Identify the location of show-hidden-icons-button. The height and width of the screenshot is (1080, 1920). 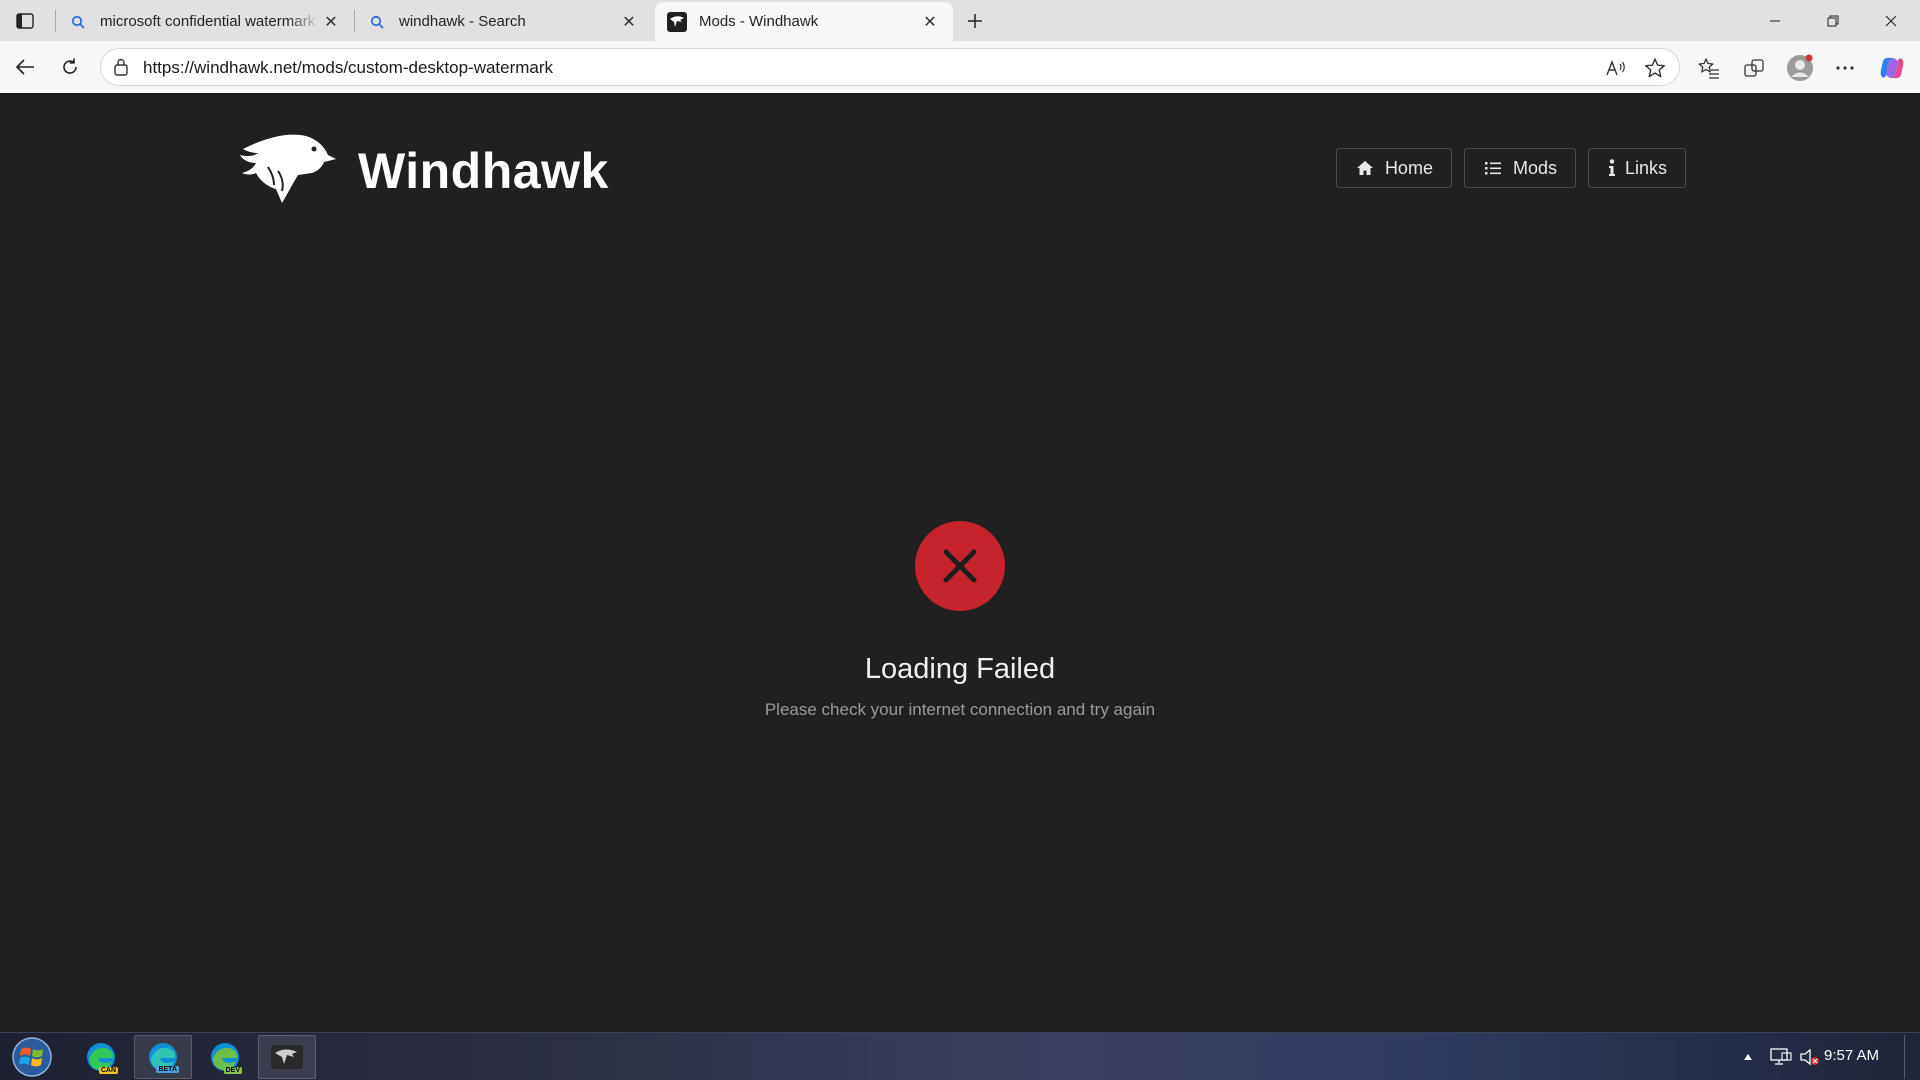
(1748, 1056).